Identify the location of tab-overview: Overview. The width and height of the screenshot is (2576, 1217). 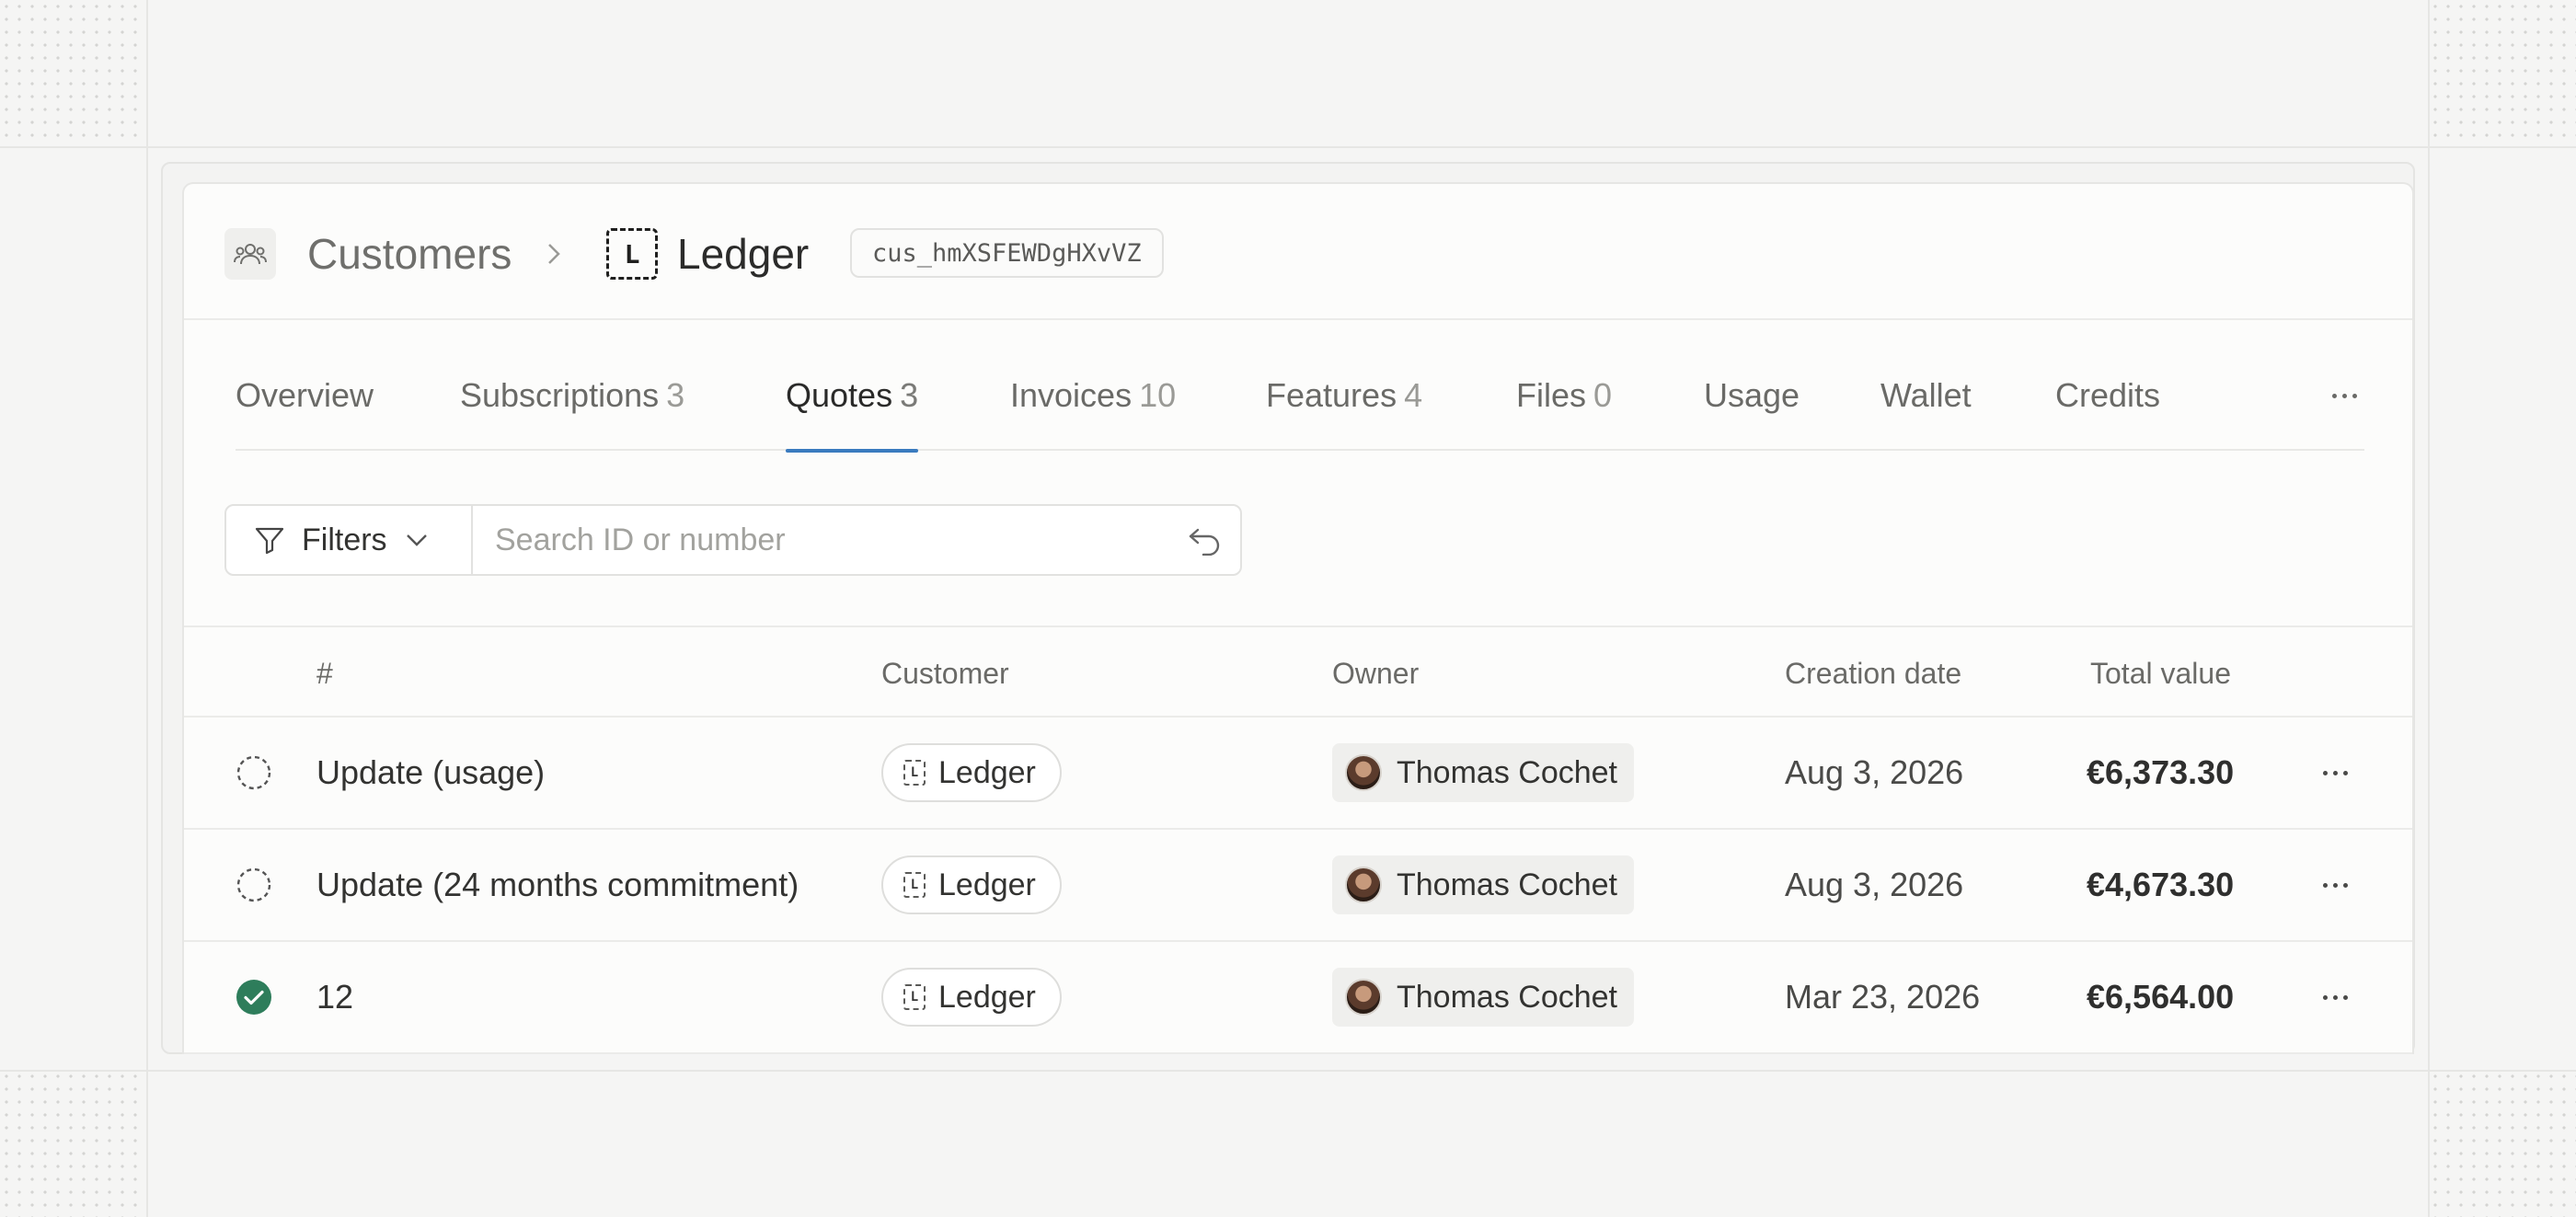
(305, 409).